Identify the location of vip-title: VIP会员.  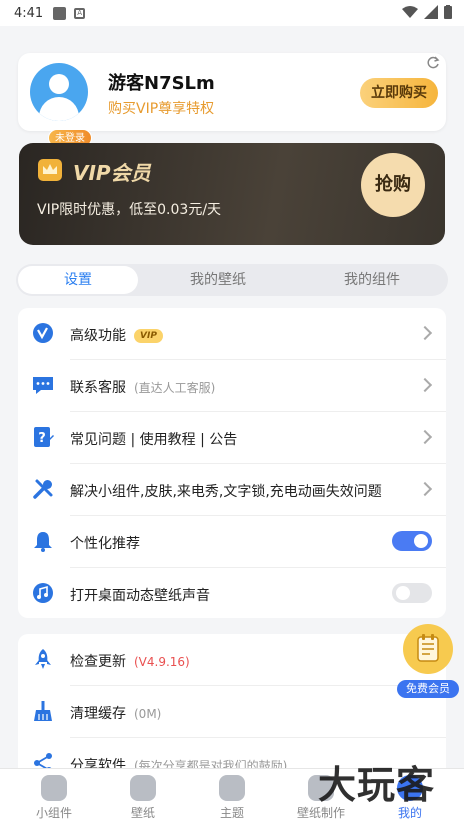
(112, 173).